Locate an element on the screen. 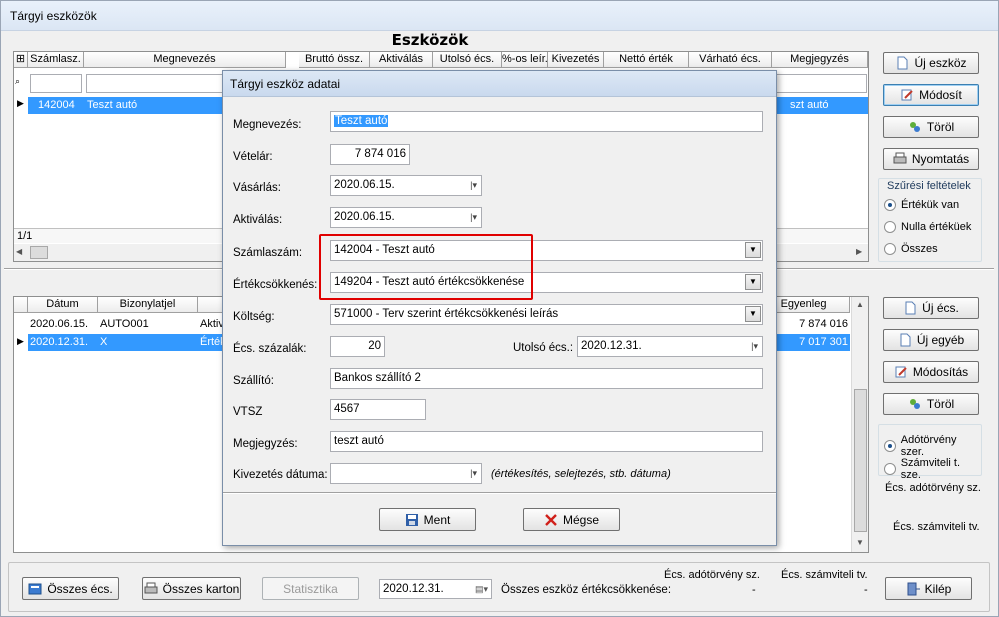  grid-selector-icon: ⊞ is located at coordinates (21, 60).